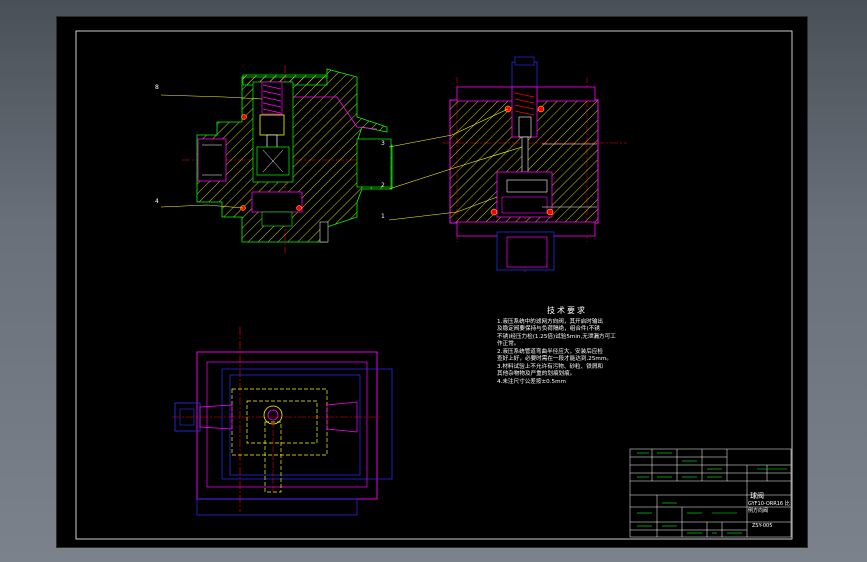  Describe the element at coordinates (556, 336) in the screenshot. I see `note-line: 不锈)经压力检(1.25倍)试验5min,无泄漏方可工` at that location.